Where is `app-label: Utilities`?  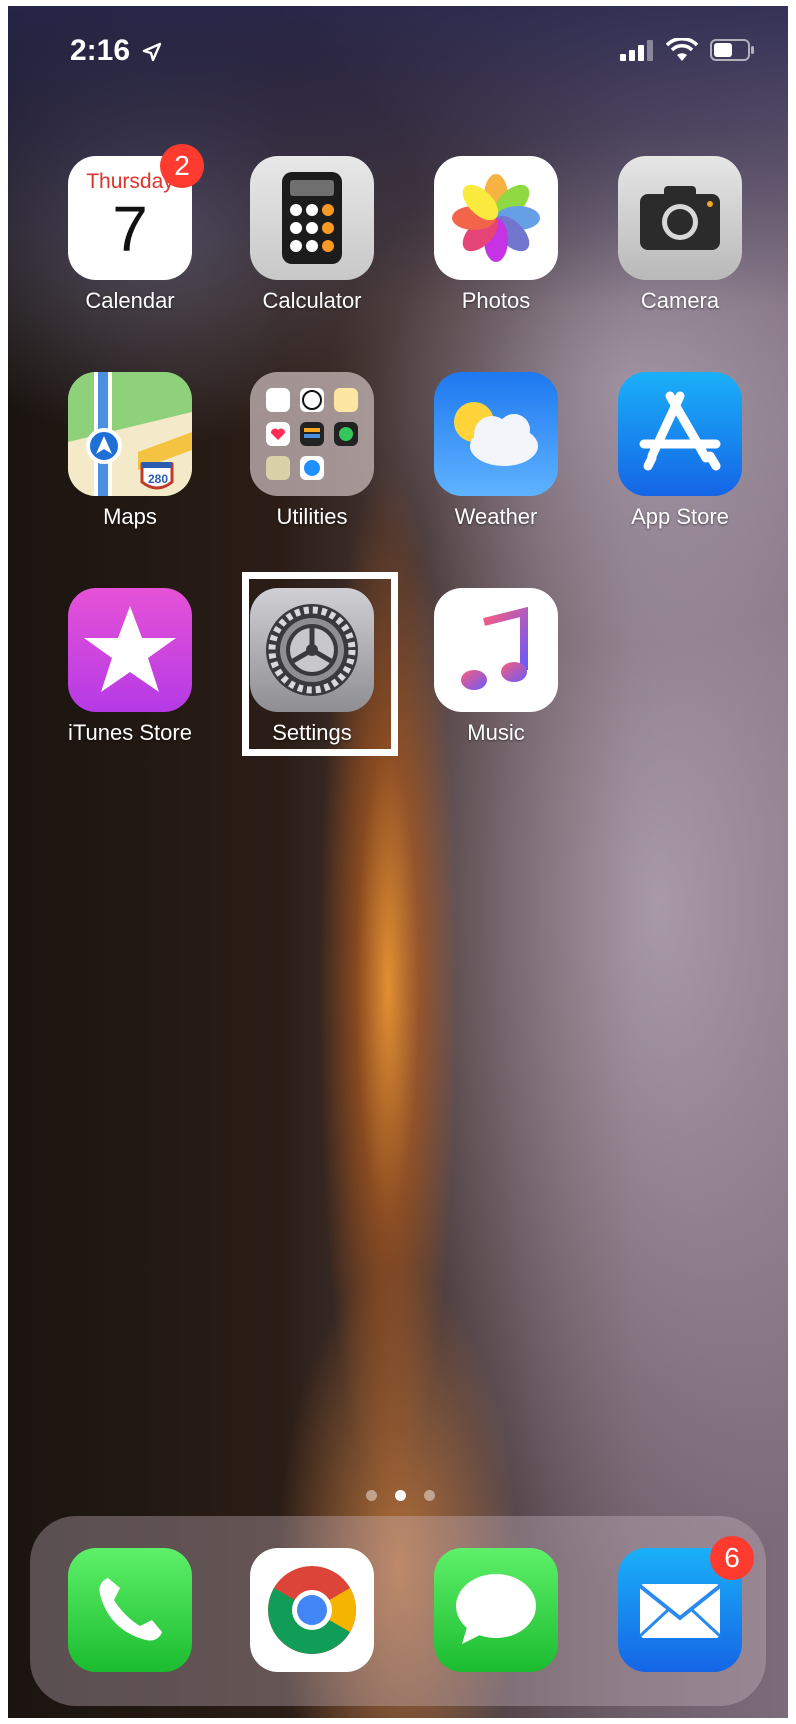 app-label: Utilities is located at coordinates (312, 516).